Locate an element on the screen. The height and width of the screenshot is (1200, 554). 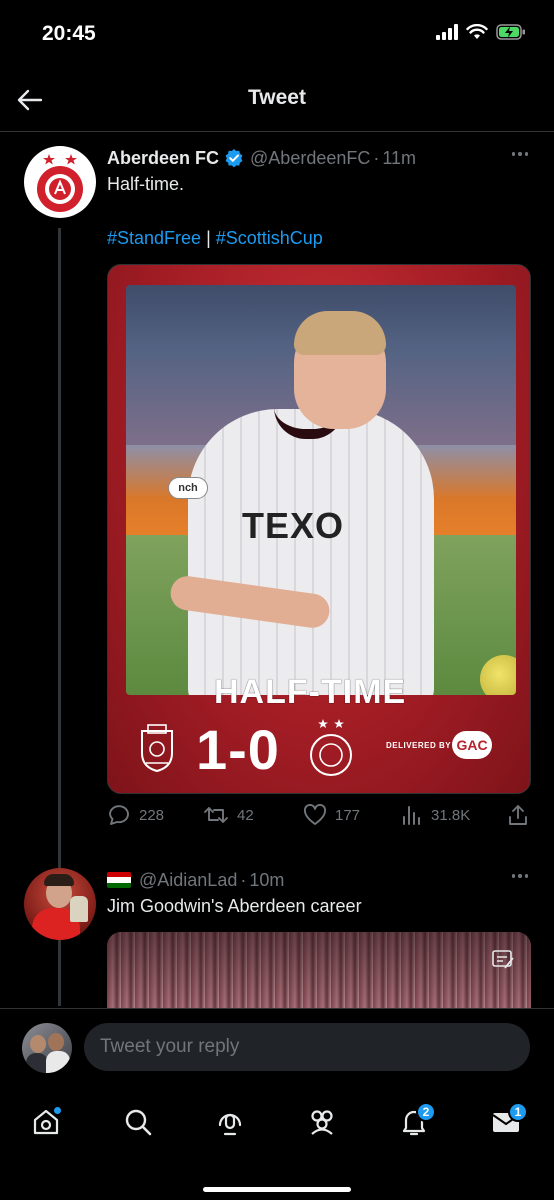
nav-search is located at coordinates (138, 1122).